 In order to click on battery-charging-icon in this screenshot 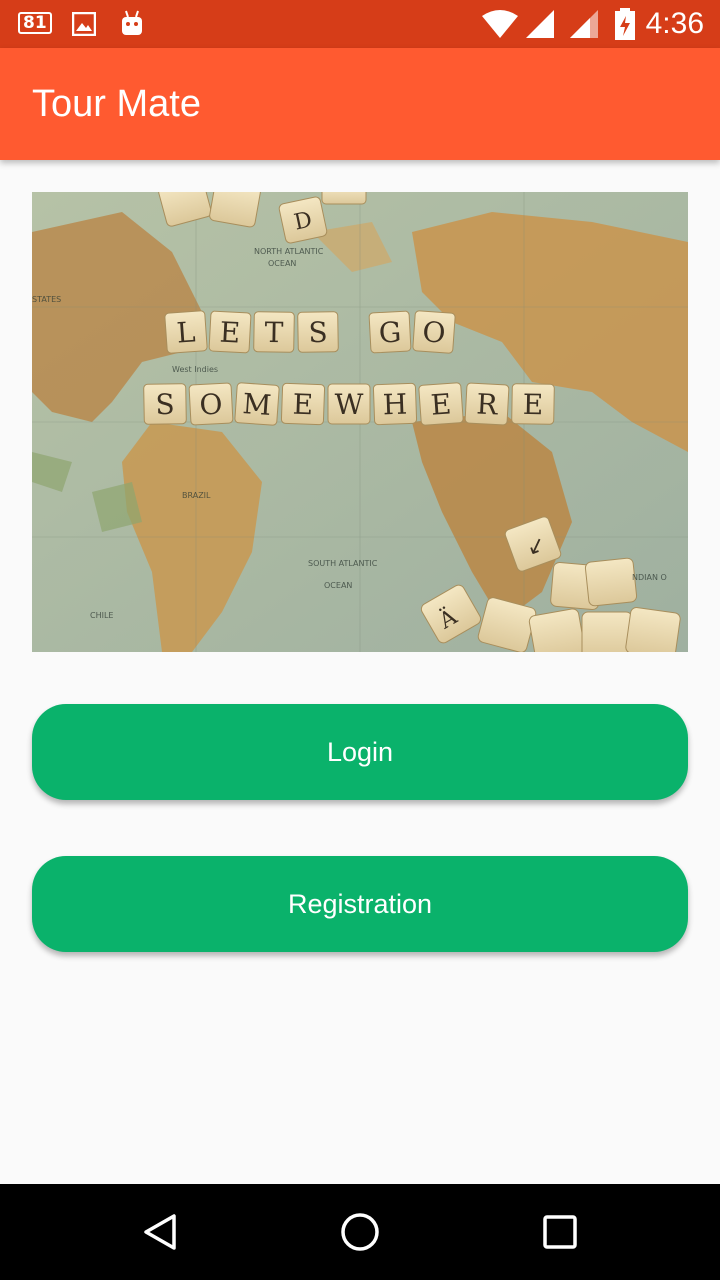, I will do `click(625, 24)`.